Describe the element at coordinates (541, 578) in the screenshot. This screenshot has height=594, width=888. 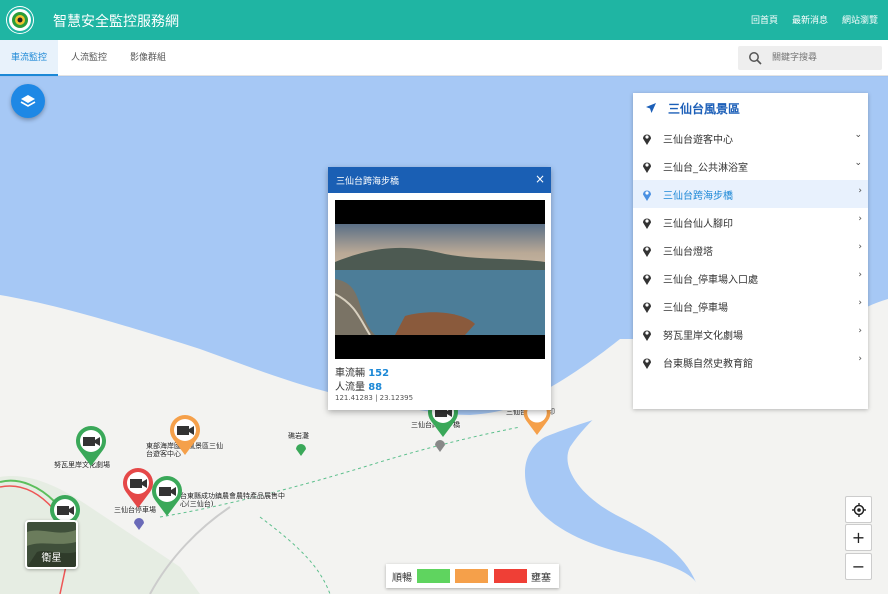
I see `legend-congested-label: 壅塞` at that location.